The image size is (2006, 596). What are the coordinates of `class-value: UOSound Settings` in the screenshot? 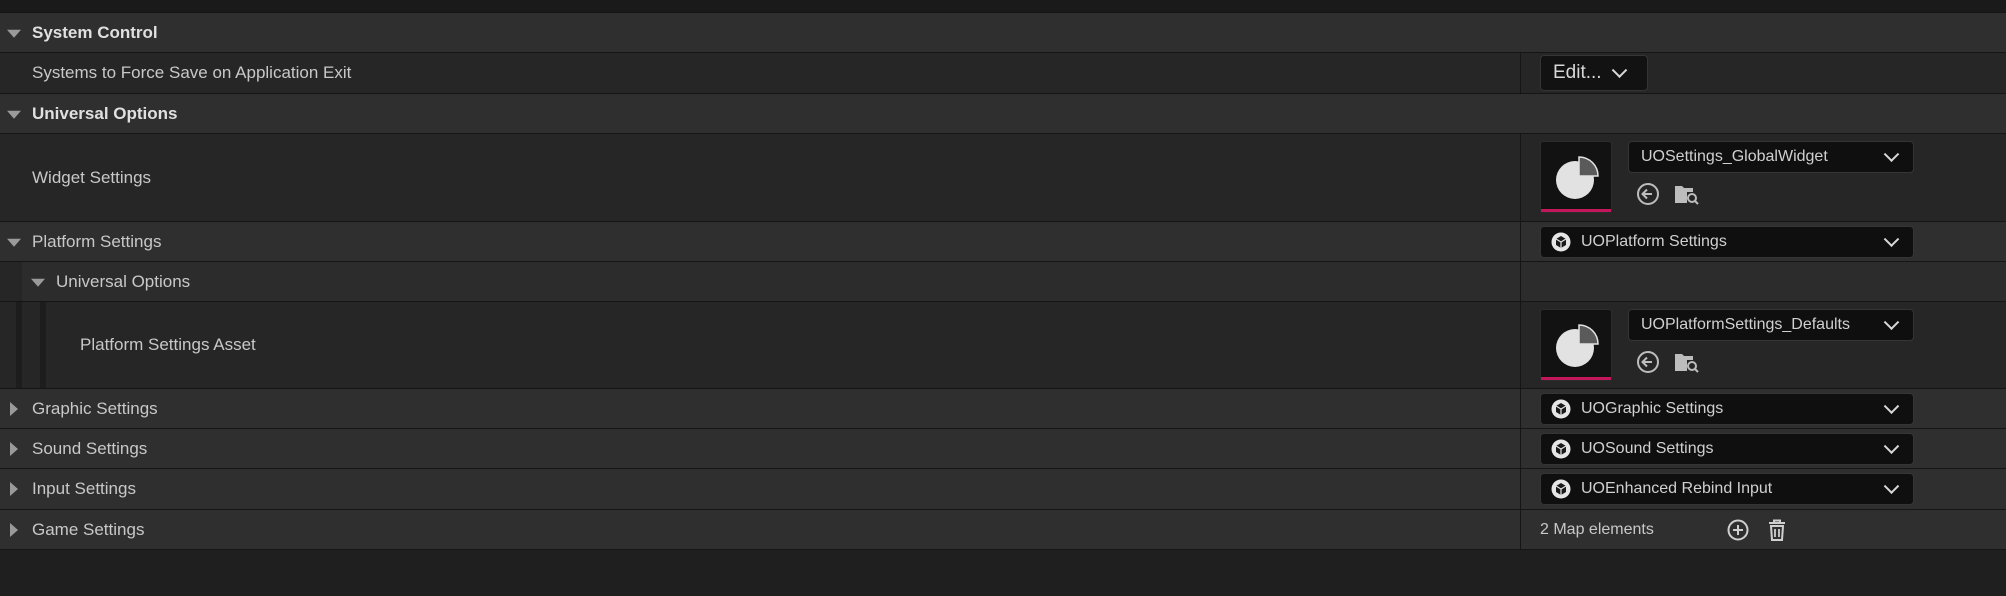 It's located at (1647, 448).